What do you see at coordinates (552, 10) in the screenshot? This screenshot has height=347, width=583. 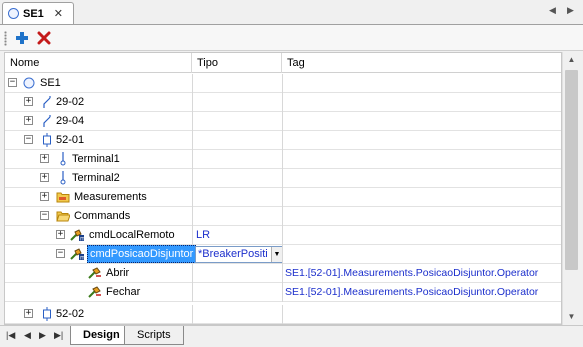 I see `scroll-tabs-left-icon: ◀` at bounding box center [552, 10].